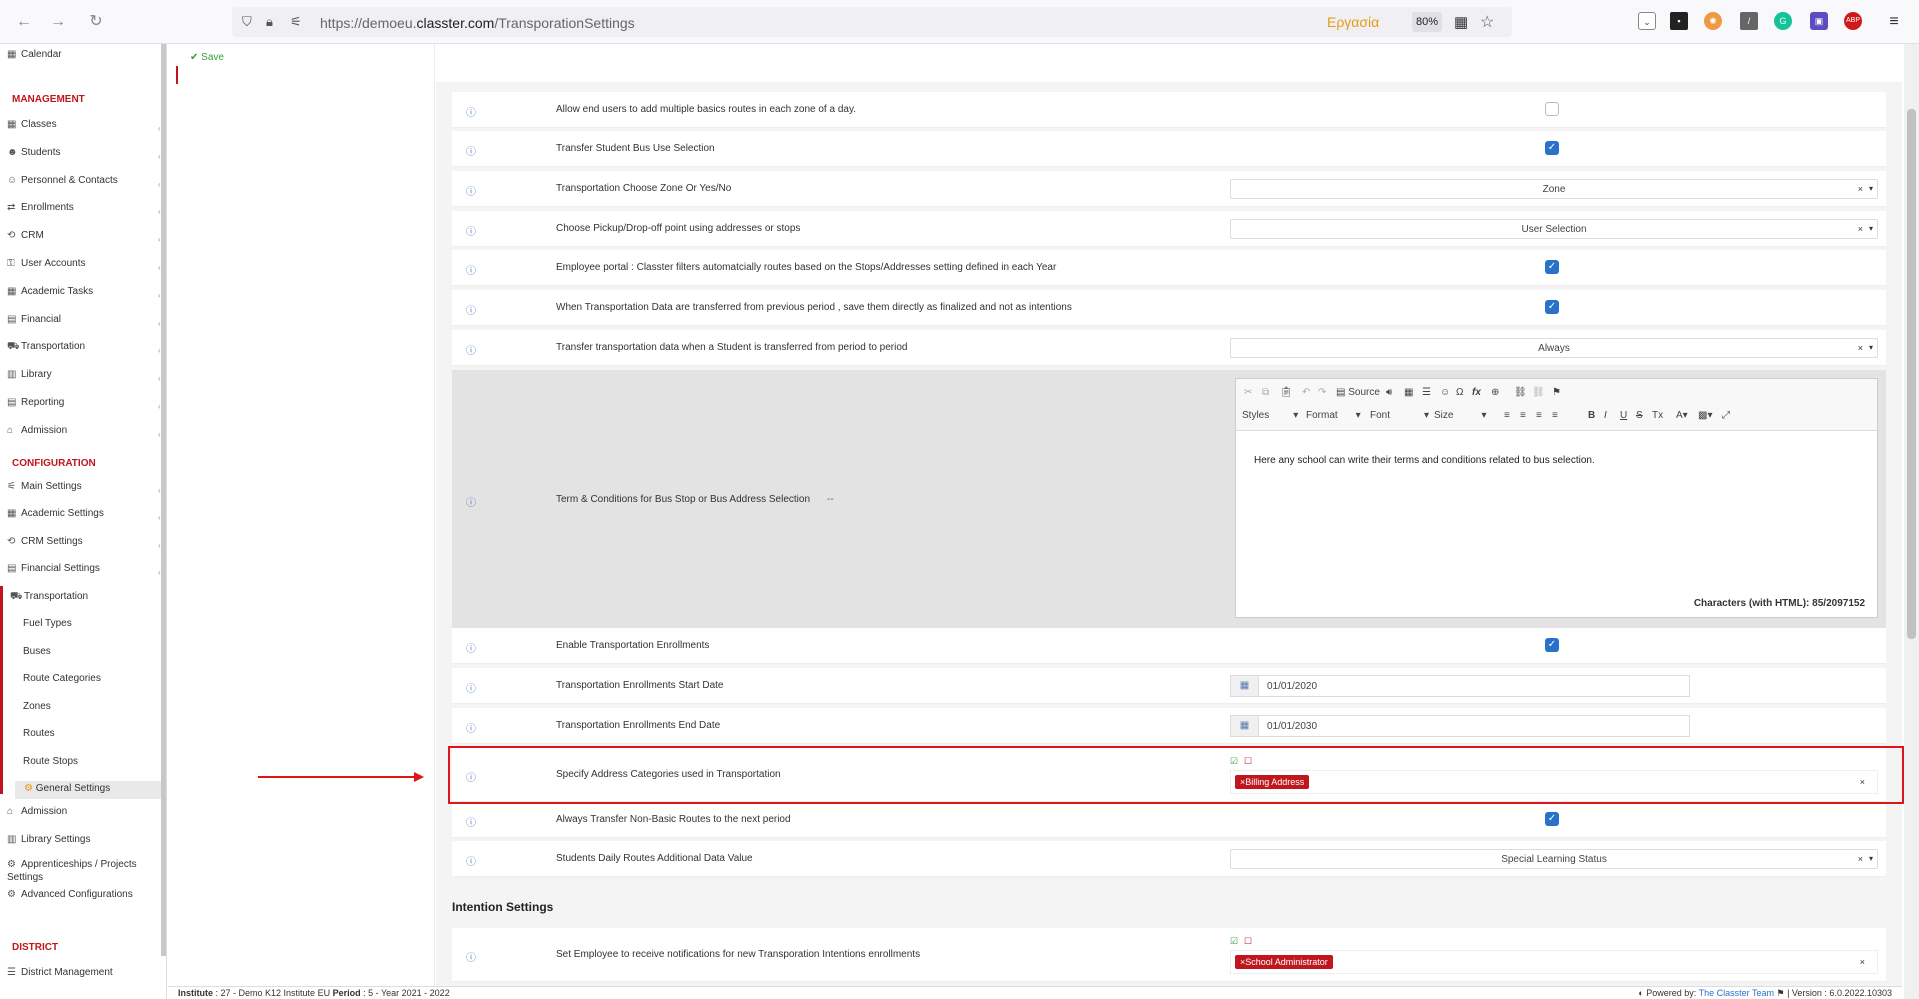  What do you see at coordinates (1507, 415) in the screenshot?
I see `align-left-icon: ≡` at bounding box center [1507, 415].